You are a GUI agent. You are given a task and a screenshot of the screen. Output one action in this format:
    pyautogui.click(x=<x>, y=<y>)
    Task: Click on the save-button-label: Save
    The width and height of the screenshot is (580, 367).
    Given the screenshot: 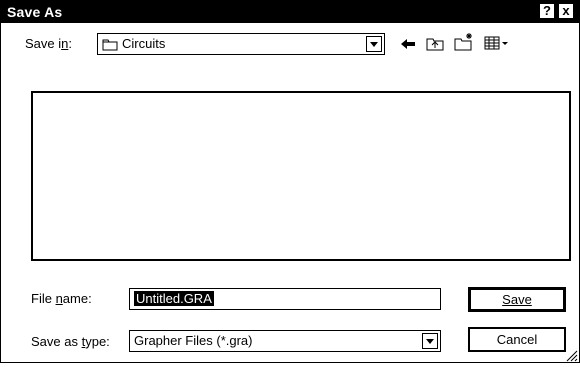 What is the action you would take?
    pyautogui.click(x=517, y=299)
    